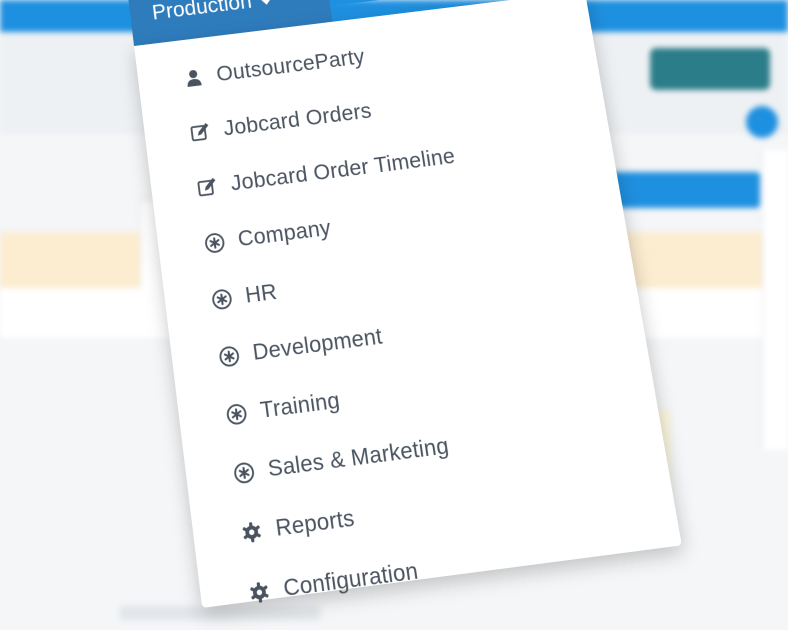 The height and width of the screenshot is (630, 788). What do you see at coordinates (193, 78) in the screenshot?
I see `user-icon` at bounding box center [193, 78].